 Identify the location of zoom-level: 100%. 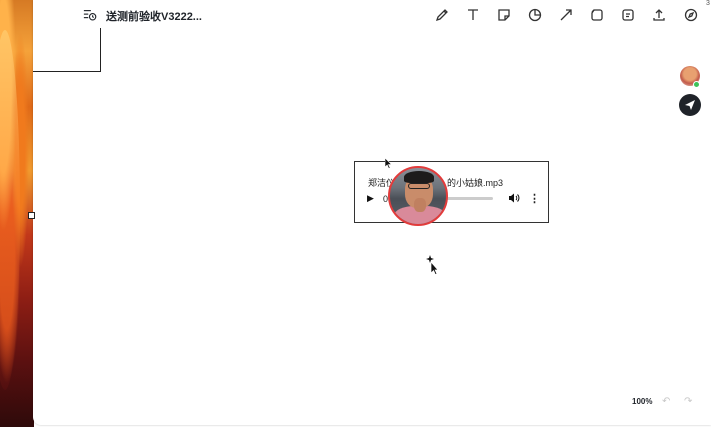
(642, 401).